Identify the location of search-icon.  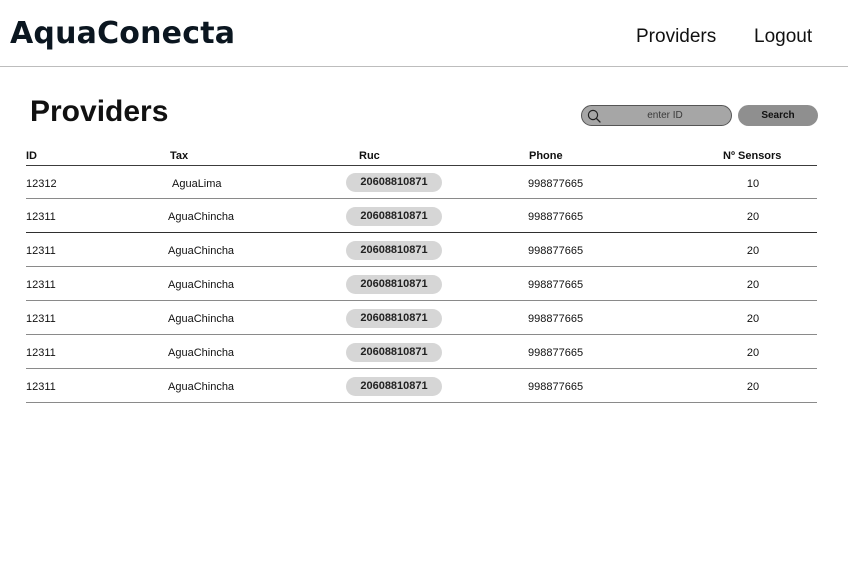
(594, 116).